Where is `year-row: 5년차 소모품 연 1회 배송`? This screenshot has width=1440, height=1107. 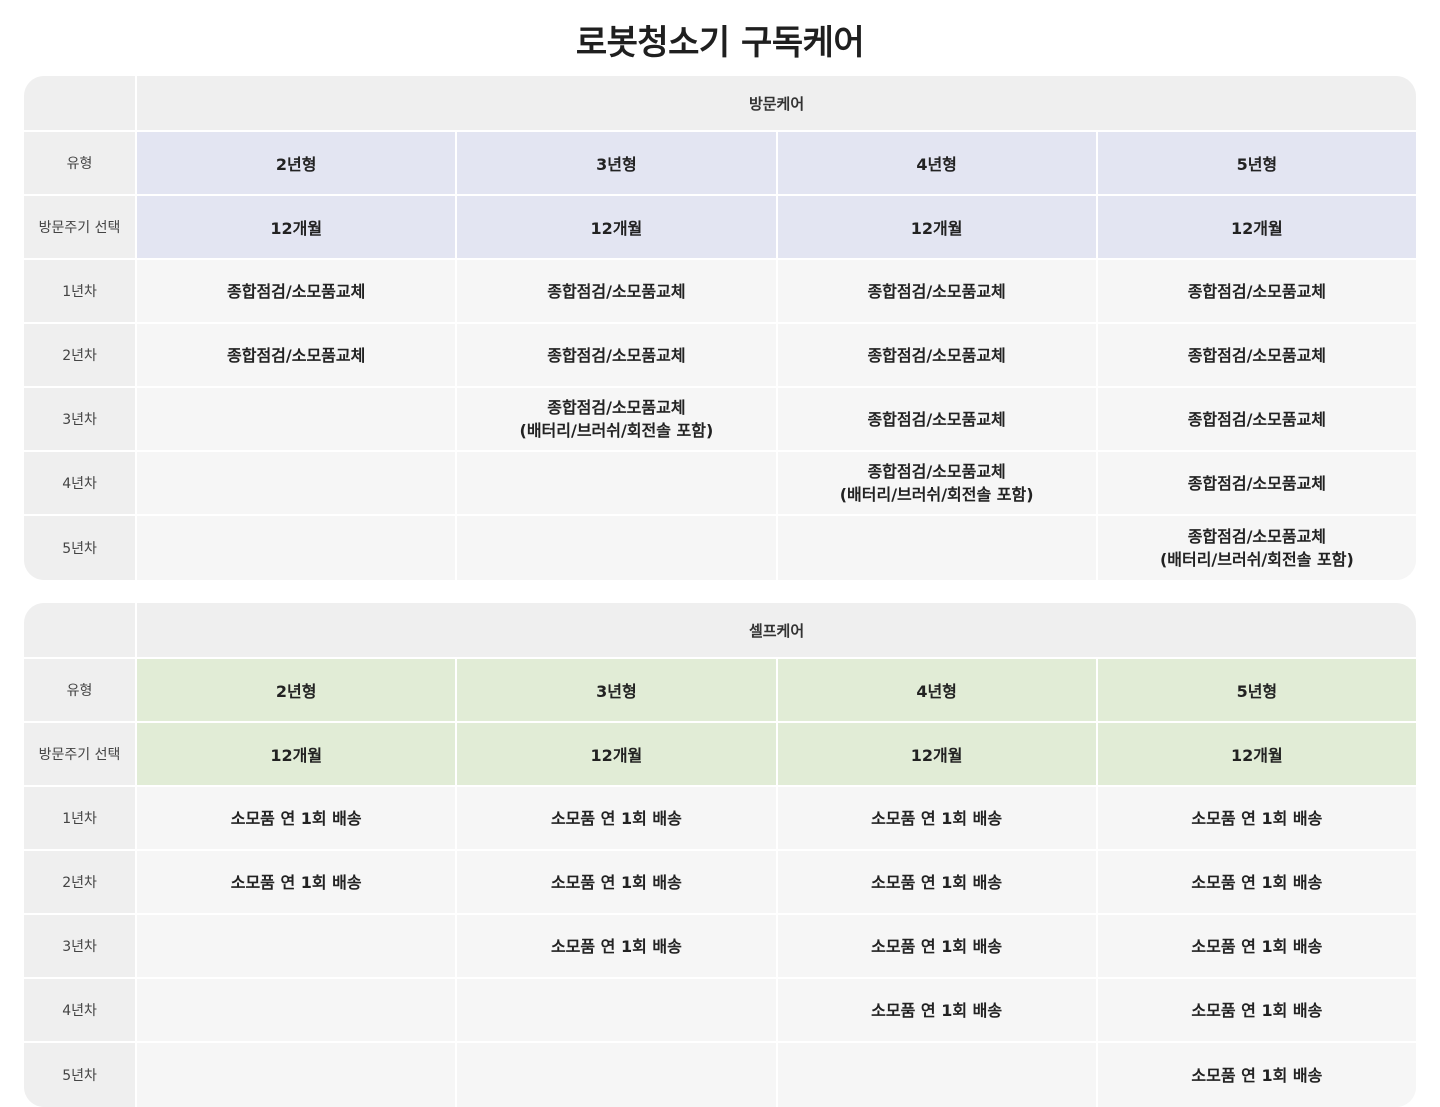 year-row: 5년차 소모품 연 1회 배송 is located at coordinates (720, 1075).